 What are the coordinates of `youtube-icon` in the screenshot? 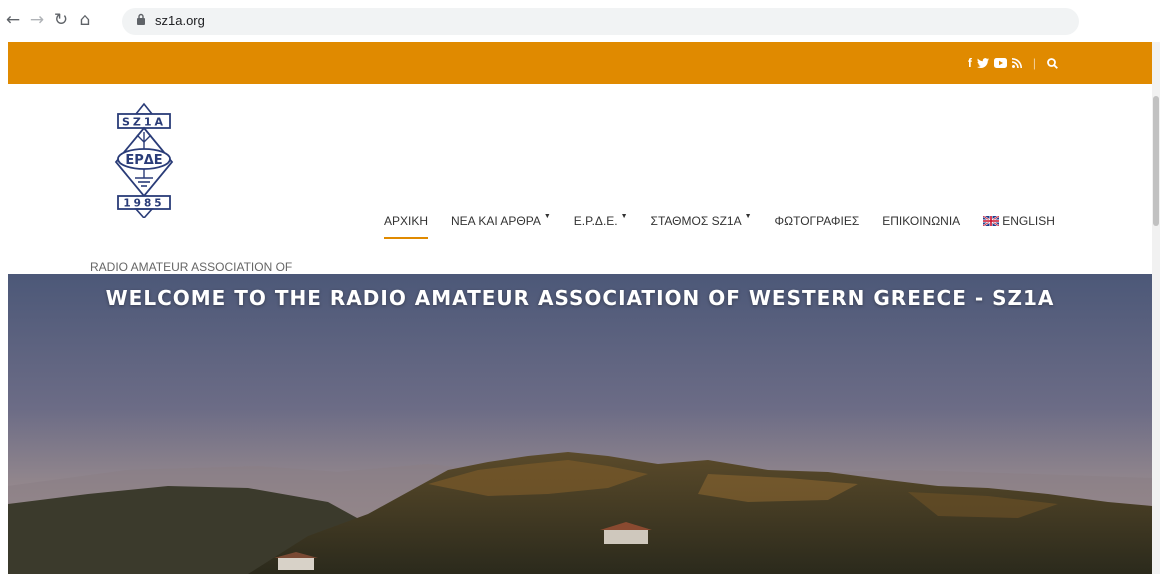 It's located at (1000, 63).